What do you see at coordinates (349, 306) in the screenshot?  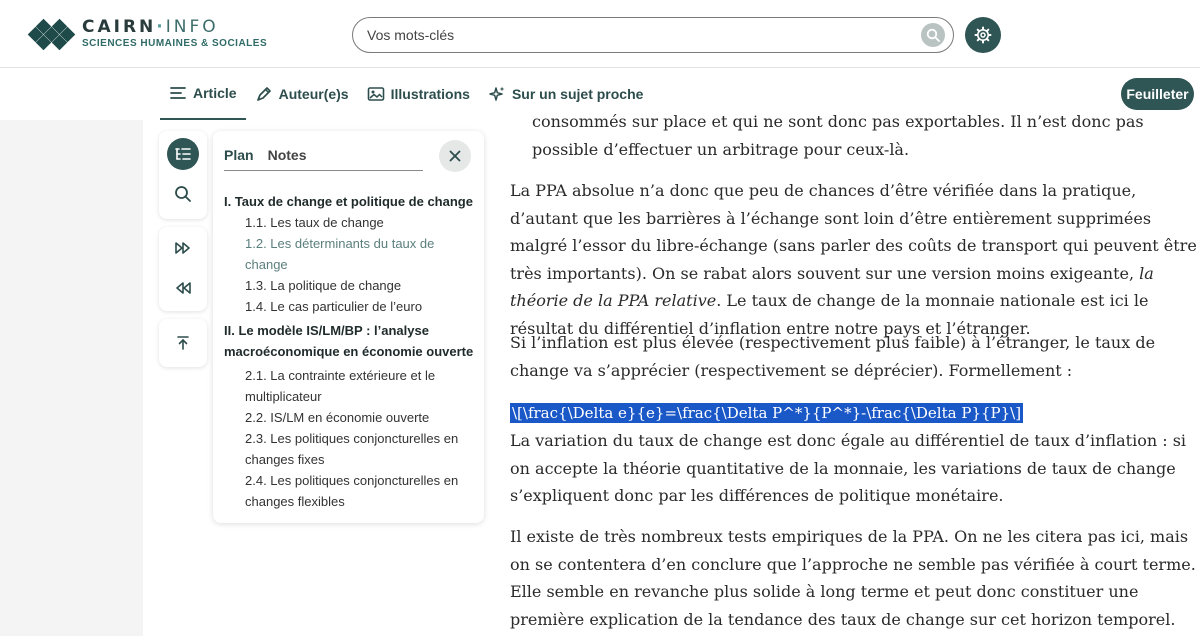 I see `toc-item-1-4: 1.4. Le cas particulier de l’euro` at bounding box center [349, 306].